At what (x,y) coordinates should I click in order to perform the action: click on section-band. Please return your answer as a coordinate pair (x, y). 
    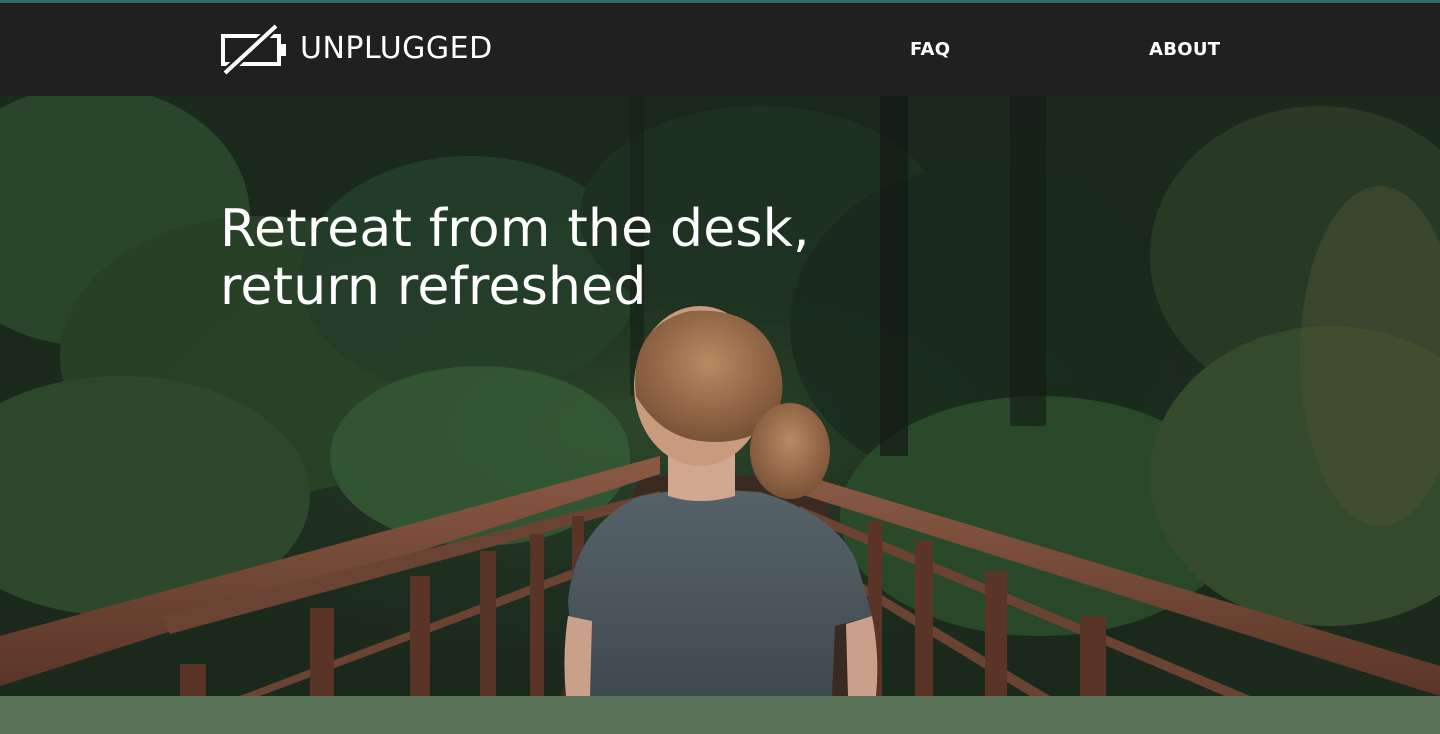
    Looking at the image, I should click on (720, 715).